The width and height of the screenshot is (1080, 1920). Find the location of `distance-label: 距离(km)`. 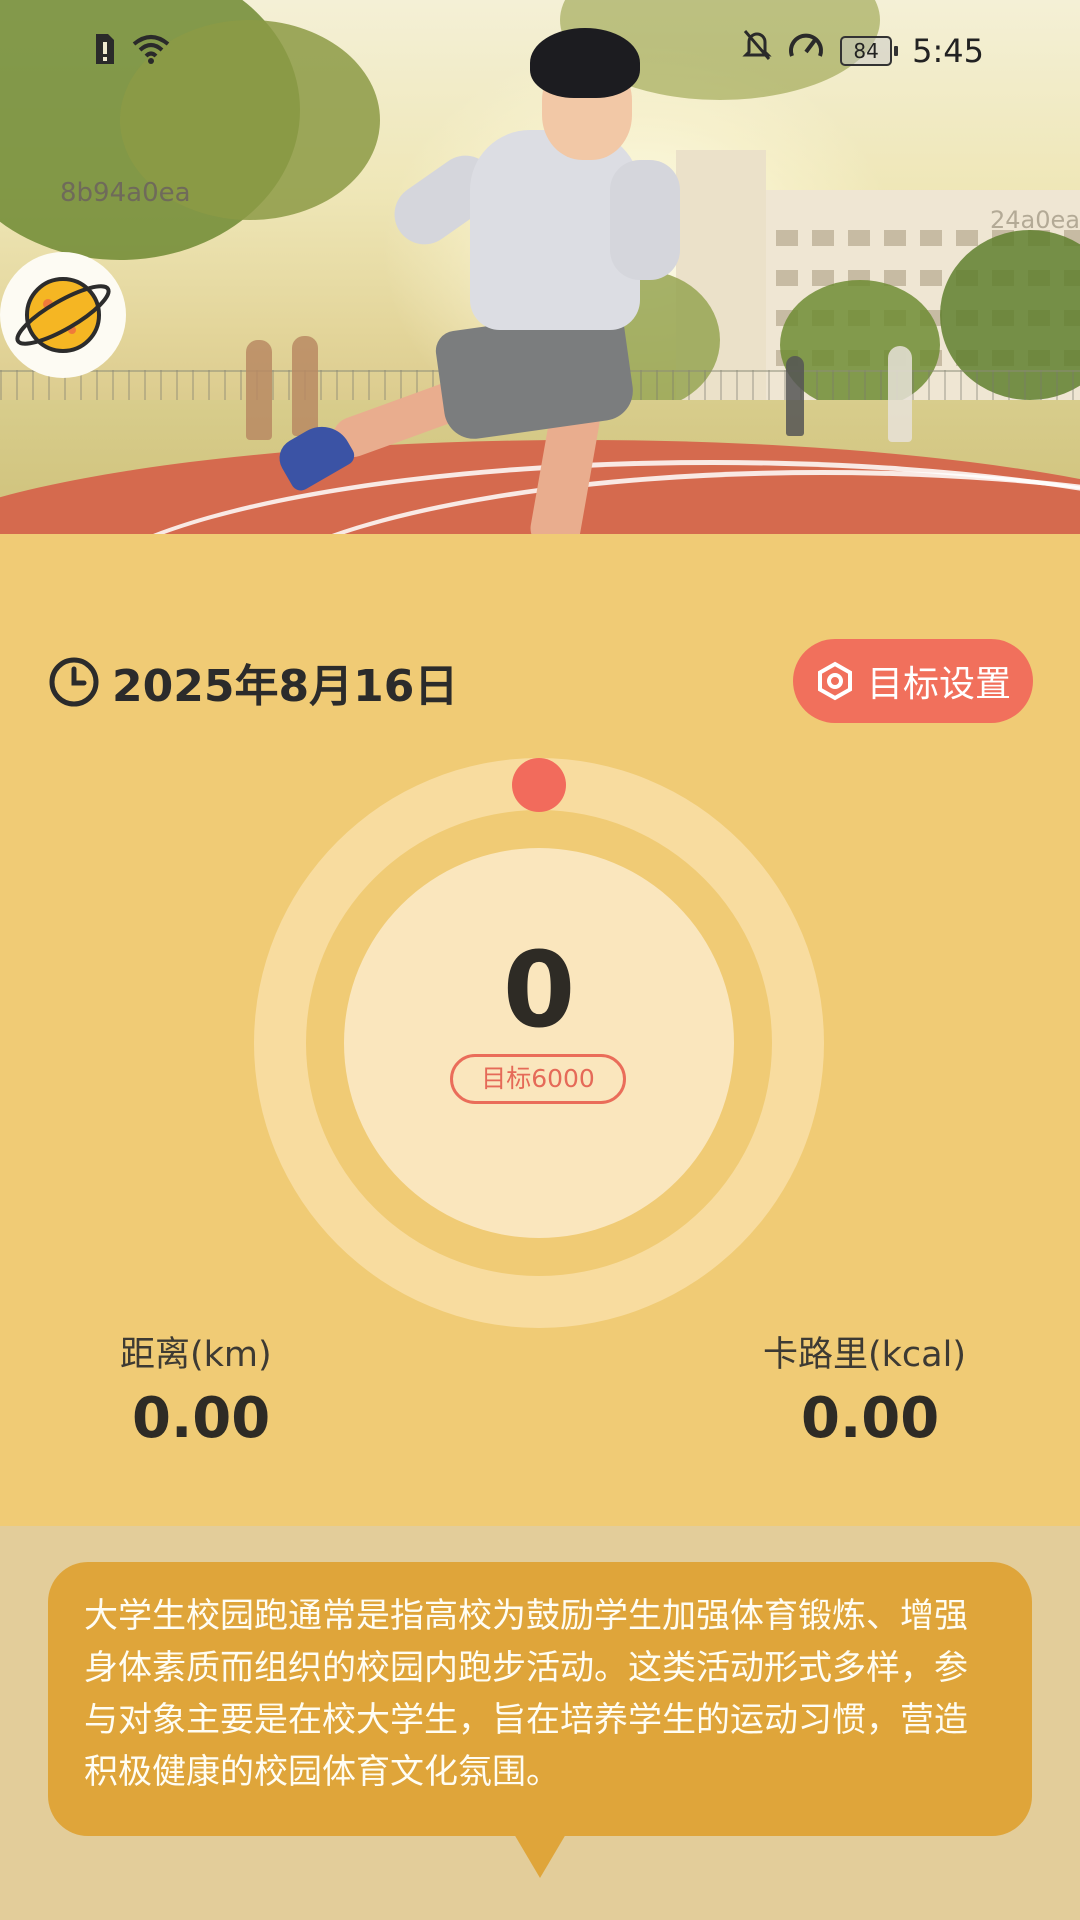

distance-label: 距离(km) is located at coordinates (196, 1355).